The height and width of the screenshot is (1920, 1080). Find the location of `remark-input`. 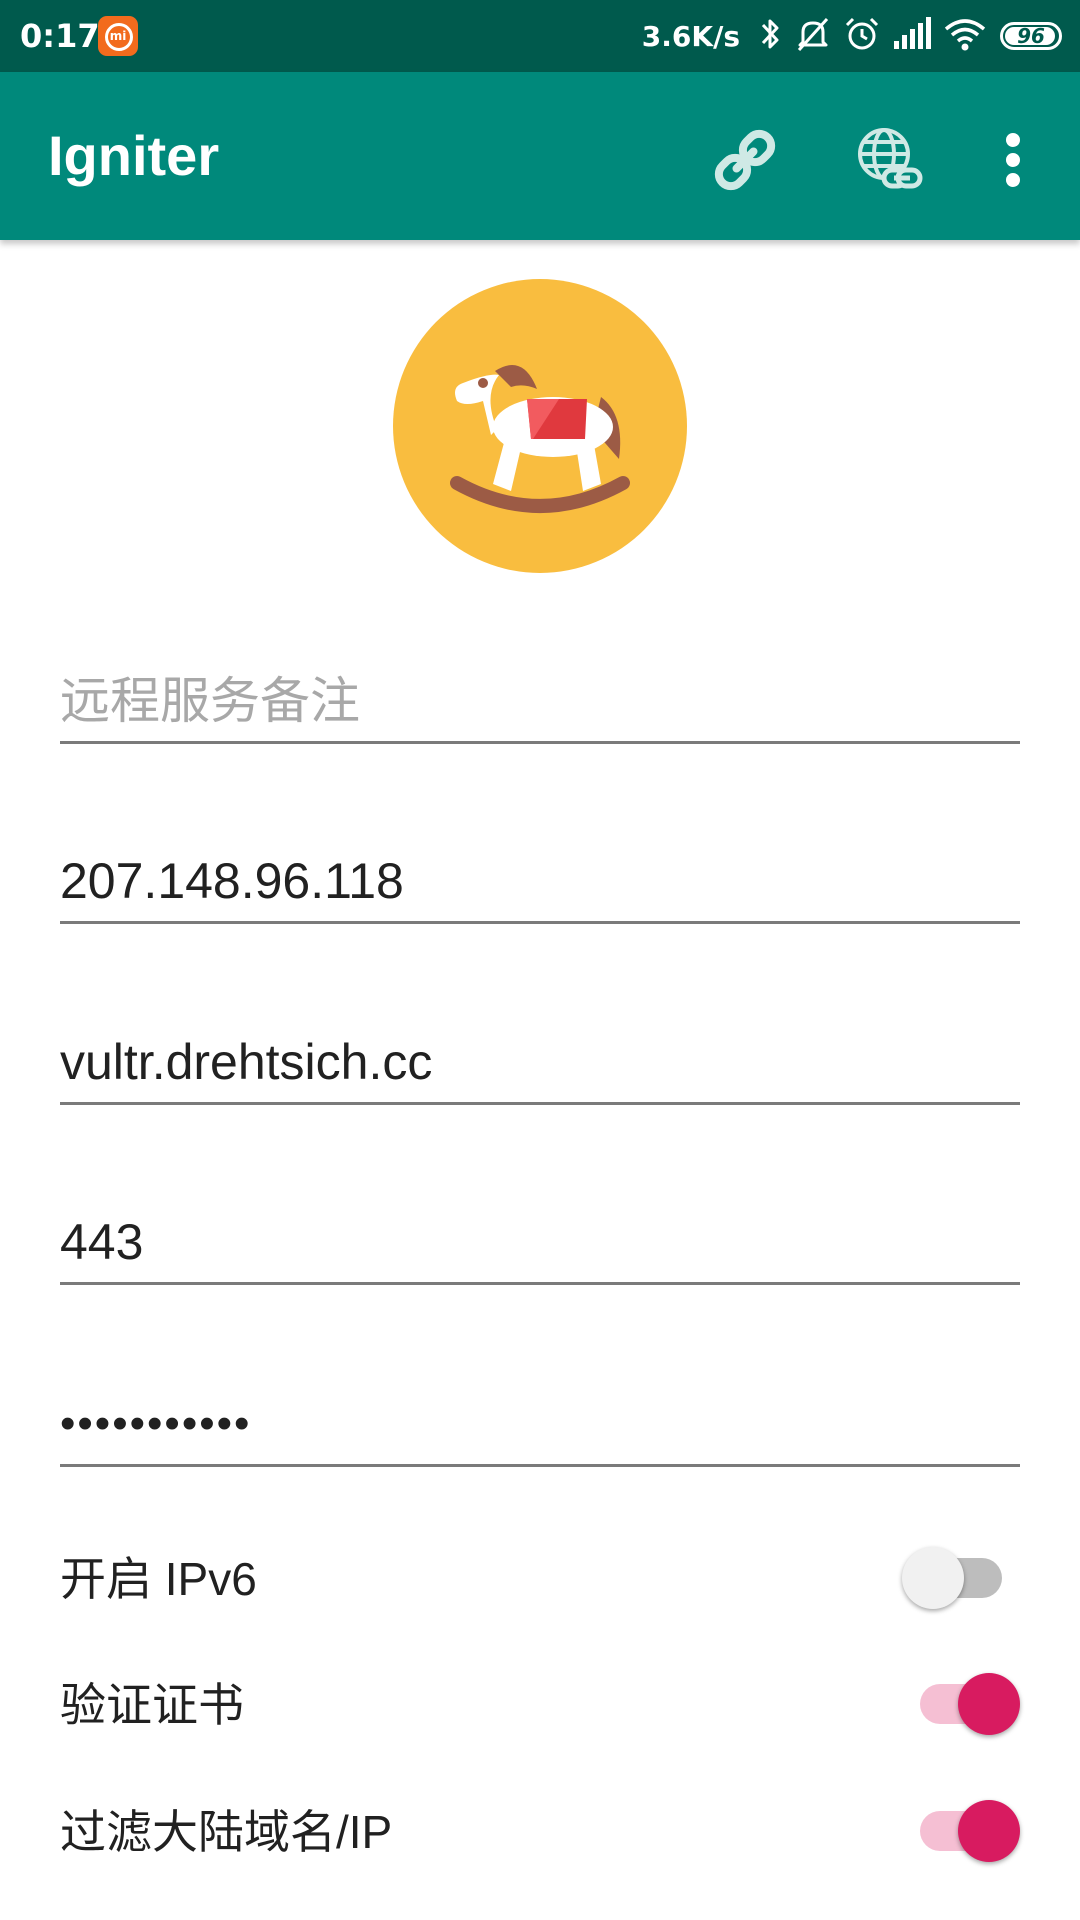

remark-input is located at coordinates (540, 702).